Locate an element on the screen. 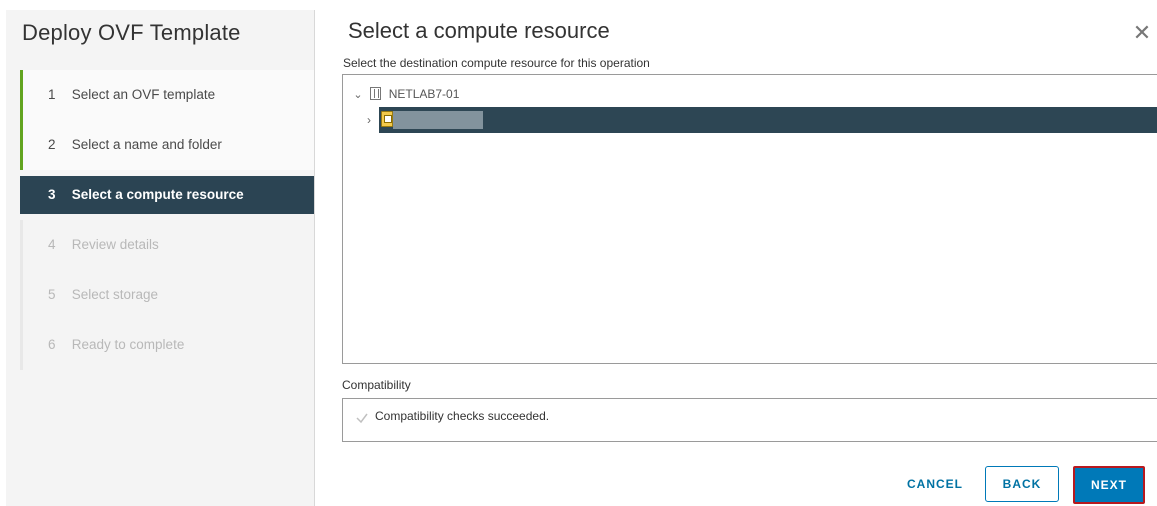  chevron-right-icon: › is located at coordinates (373, 120).